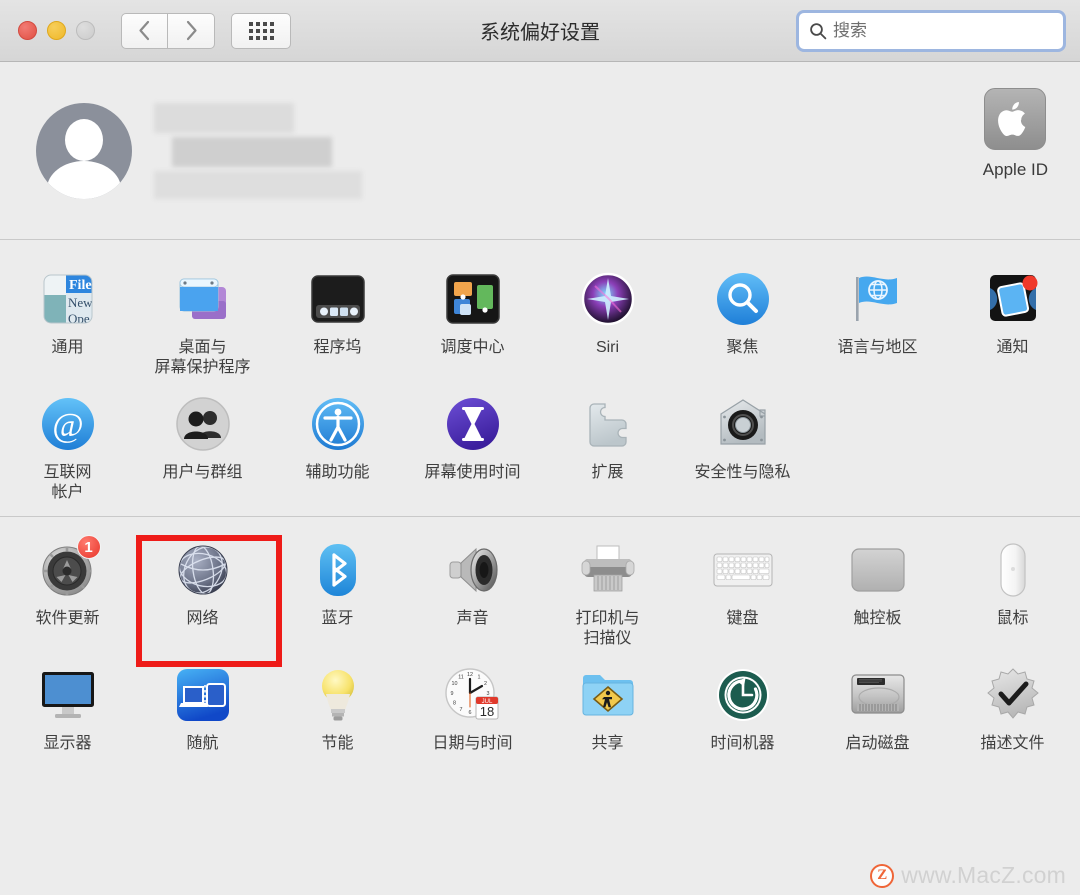 The width and height of the screenshot is (1080, 895). What do you see at coordinates (487, 694) in the screenshot?
I see `svg-text: 3` at bounding box center [487, 694].